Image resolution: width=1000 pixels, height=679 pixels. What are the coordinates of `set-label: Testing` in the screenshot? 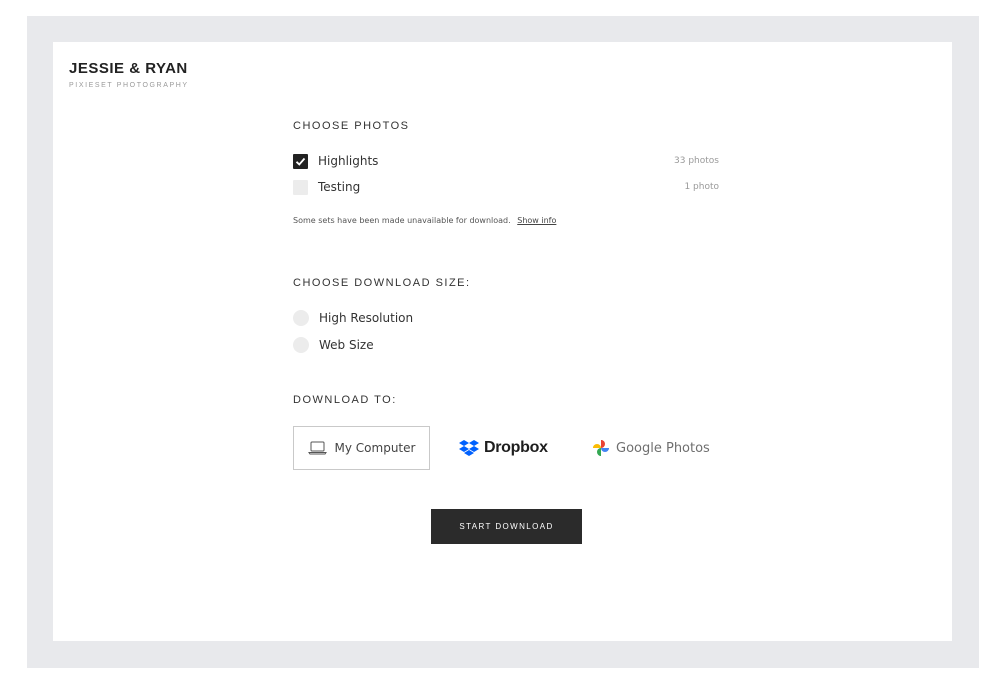 It's located at (339, 187).